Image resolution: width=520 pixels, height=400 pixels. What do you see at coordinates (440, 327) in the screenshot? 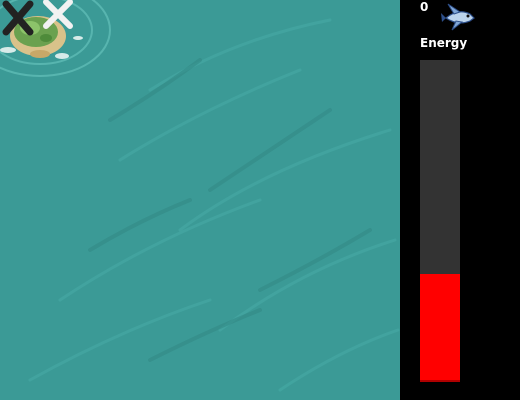
I see `energy-fill` at bounding box center [440, 327].